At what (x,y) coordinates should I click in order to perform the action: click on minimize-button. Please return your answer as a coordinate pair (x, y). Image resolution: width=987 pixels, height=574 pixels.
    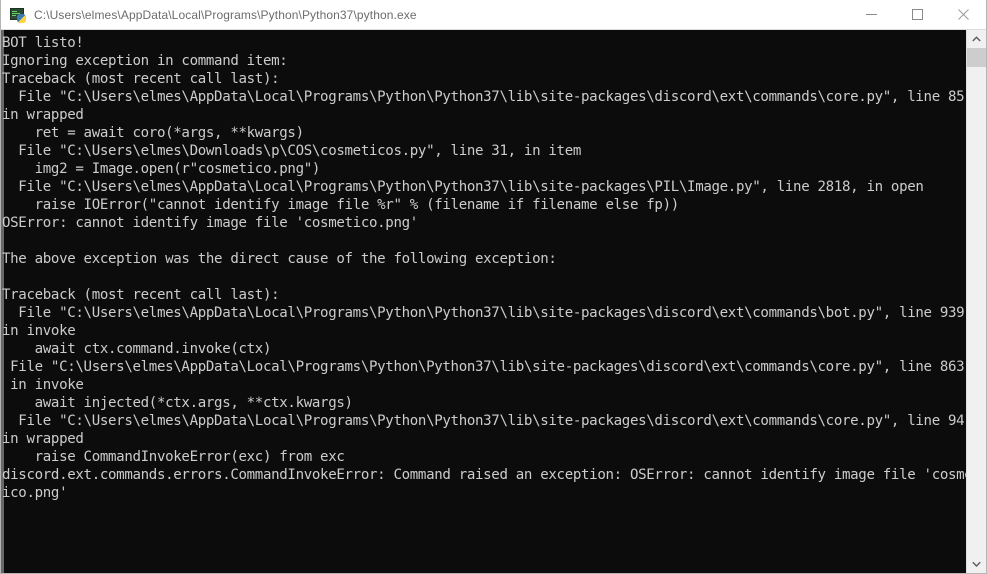
    Looking at the image, I should click on (871, 15).